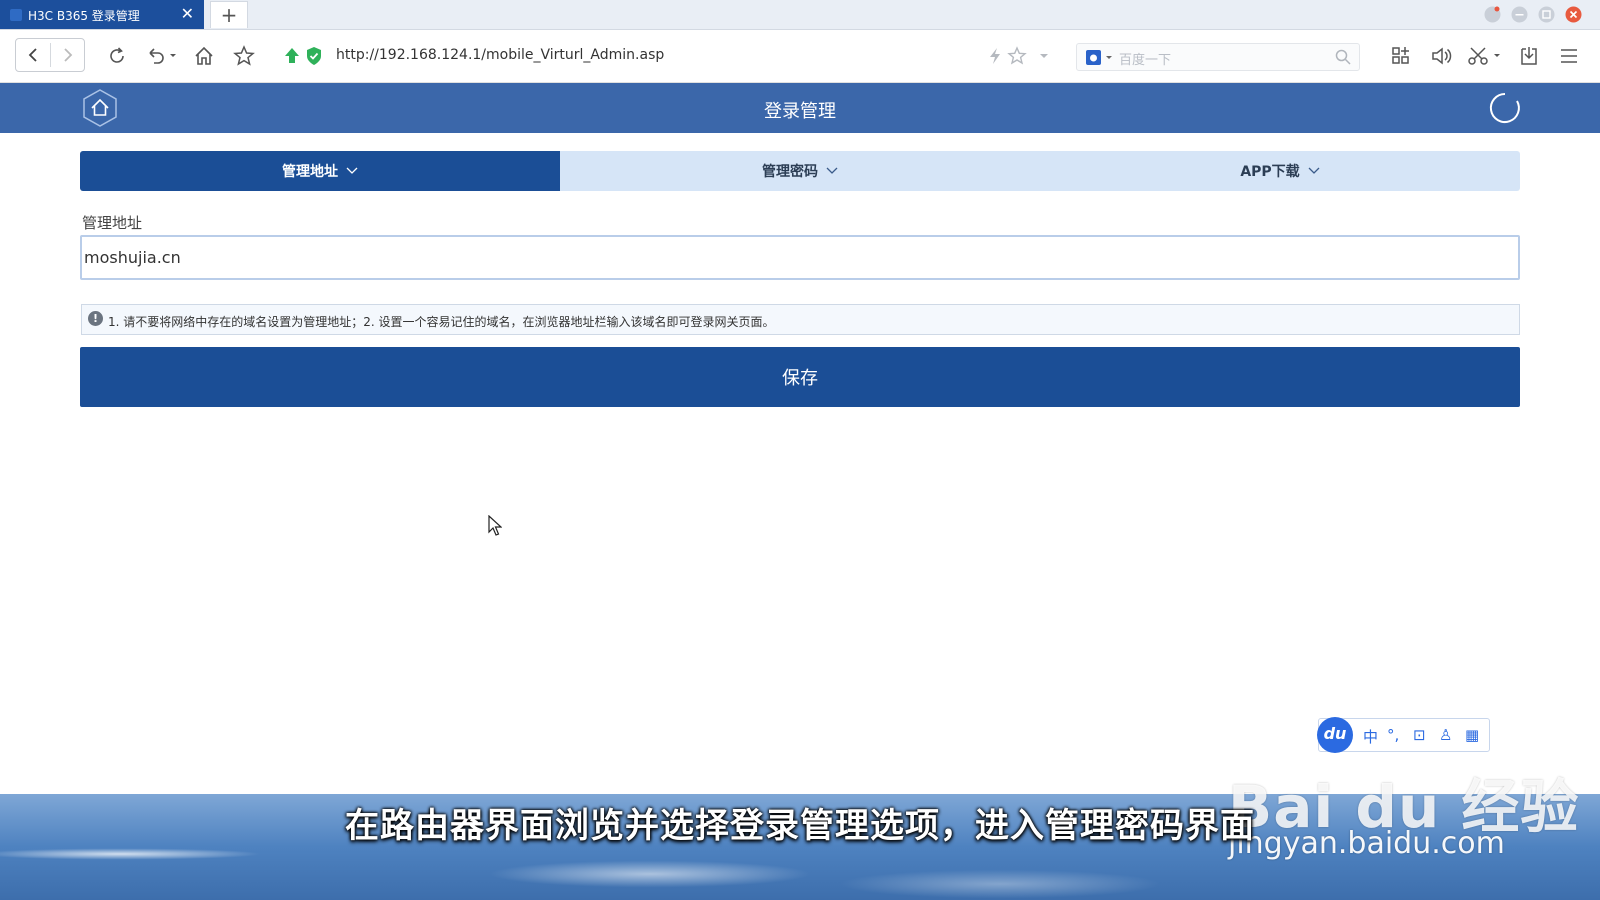 Image resolution: width=1600 pixels, height=900 pixels. Describe the element at coordinates (1343, 59) in the screenshot. I see `search-icon` at that location.